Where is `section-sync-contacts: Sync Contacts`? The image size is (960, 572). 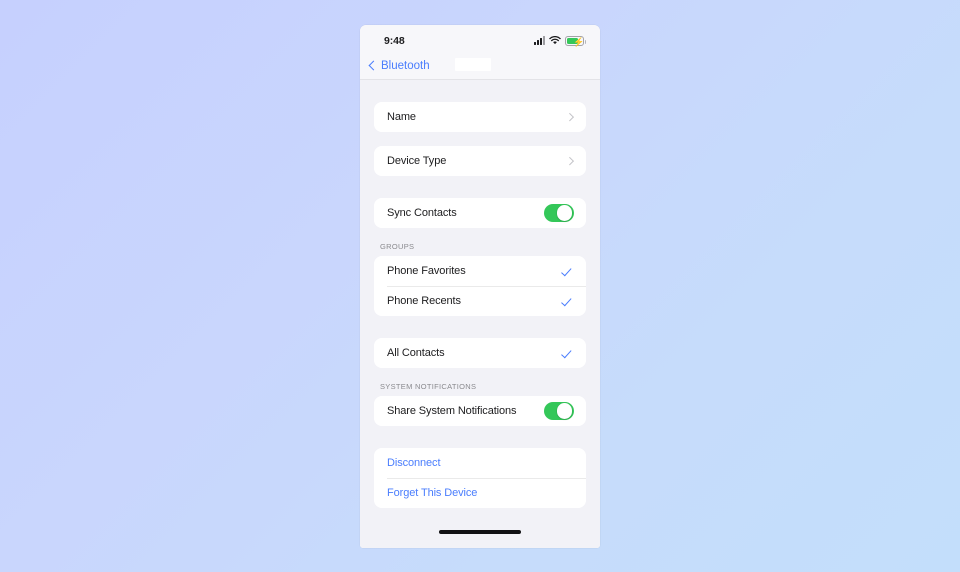 section-sync-contacts: Sync Contacts is located at coordinates (480, 213).